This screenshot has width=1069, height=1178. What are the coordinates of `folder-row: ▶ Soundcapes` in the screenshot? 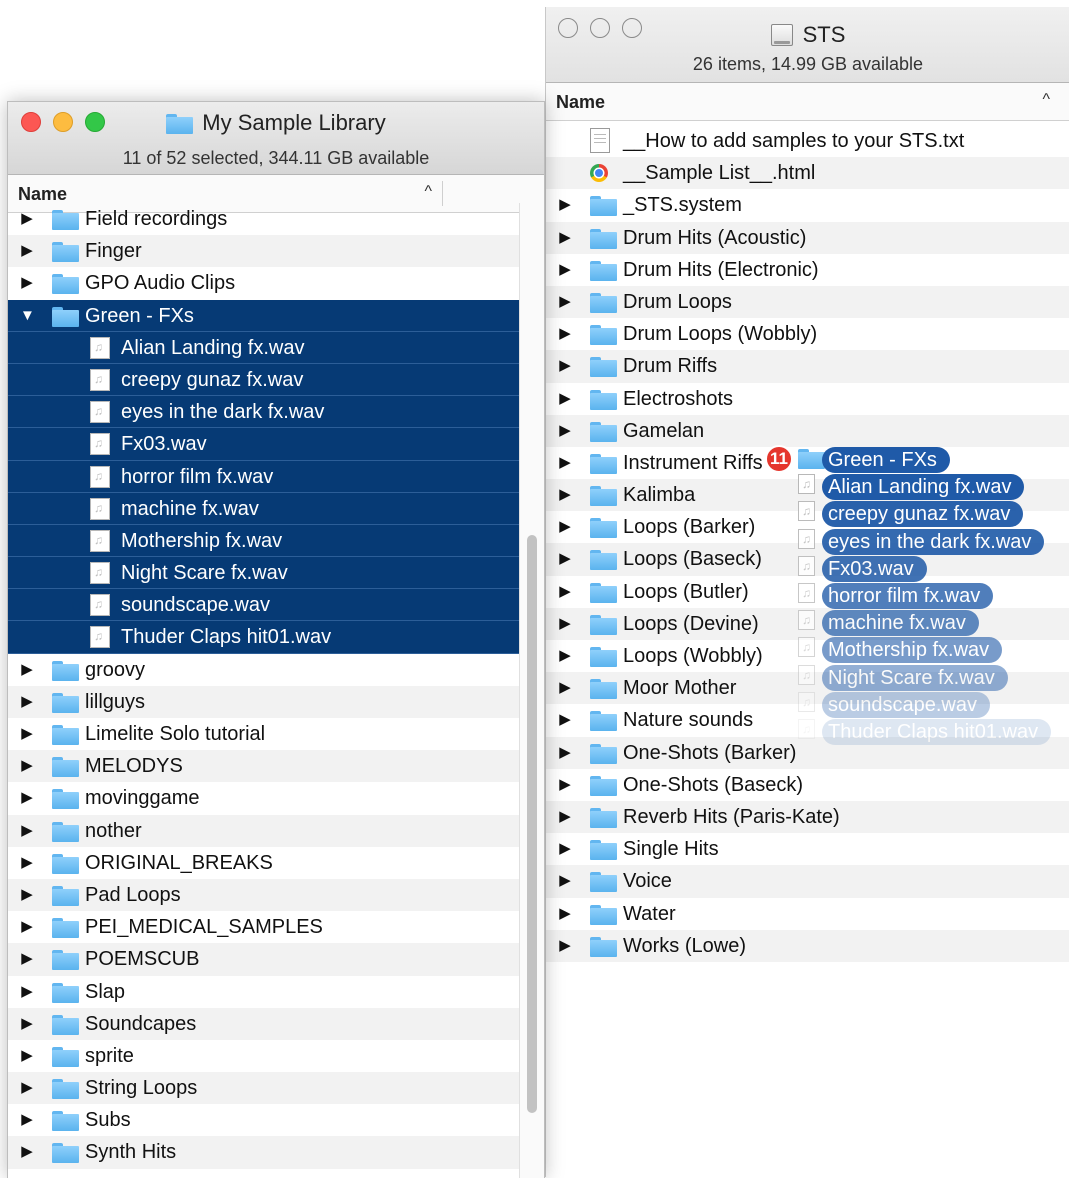 It's located at (264, 1023).